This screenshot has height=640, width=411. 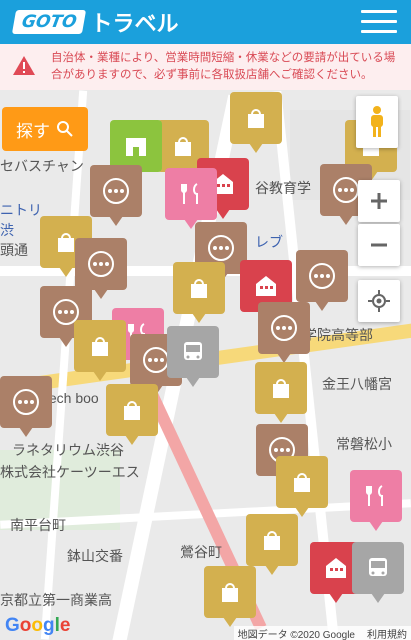 What do you see at coordinates (33, 131) in the screenshot?
I see `search-button-label: 探す` at bounding box center [33, 131].